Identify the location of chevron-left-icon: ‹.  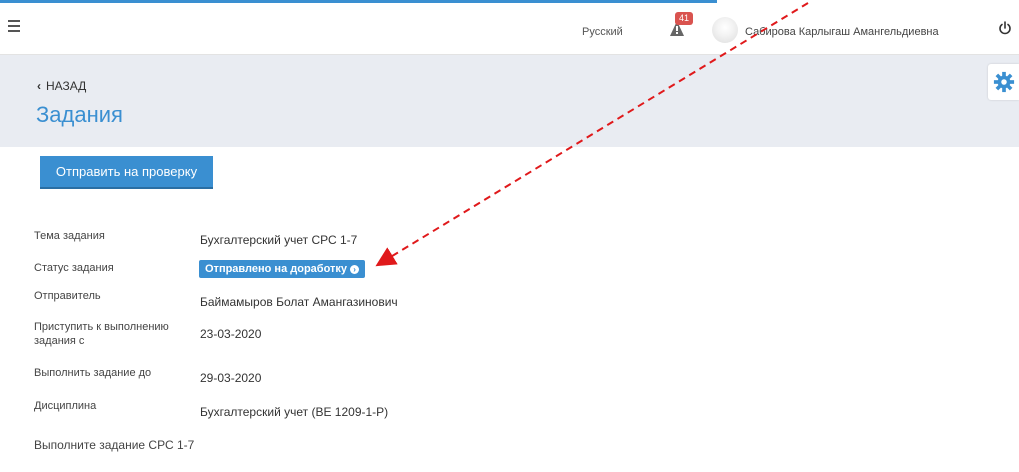
(39, 86).